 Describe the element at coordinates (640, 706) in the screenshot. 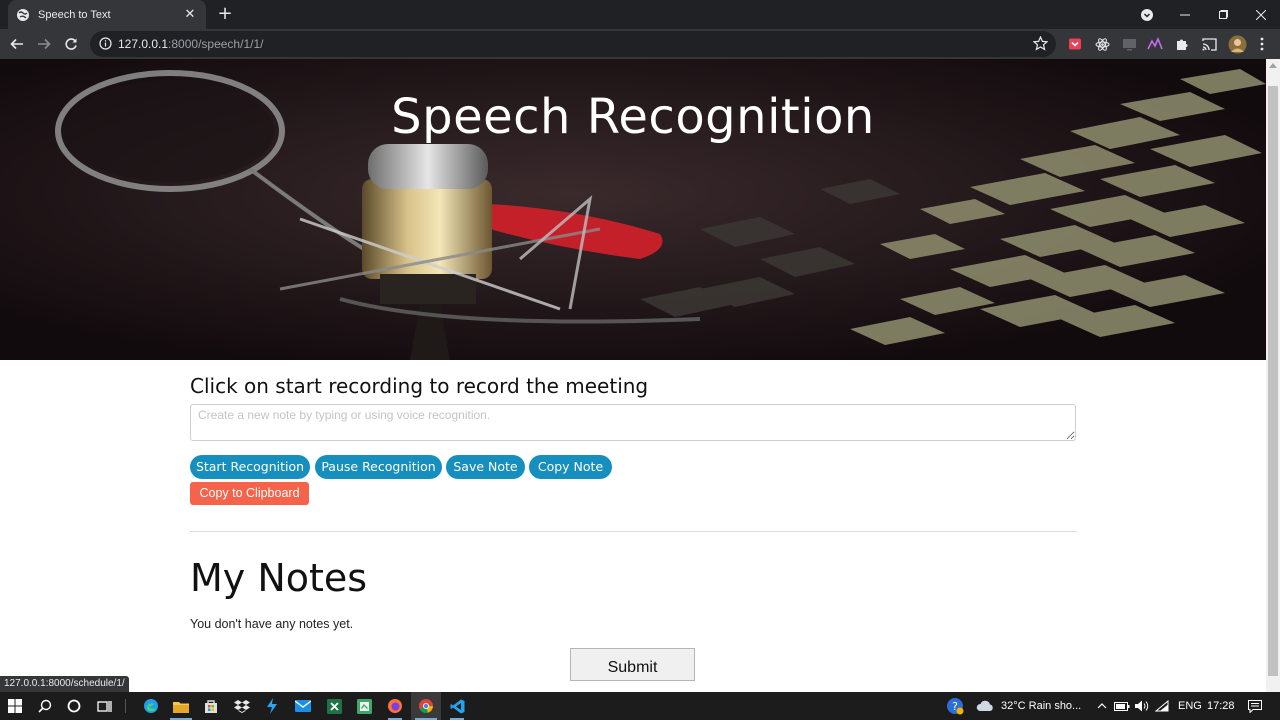

I see `windows-taskbar: ? 32°C Rain sho... ENG 17:28` at that location.